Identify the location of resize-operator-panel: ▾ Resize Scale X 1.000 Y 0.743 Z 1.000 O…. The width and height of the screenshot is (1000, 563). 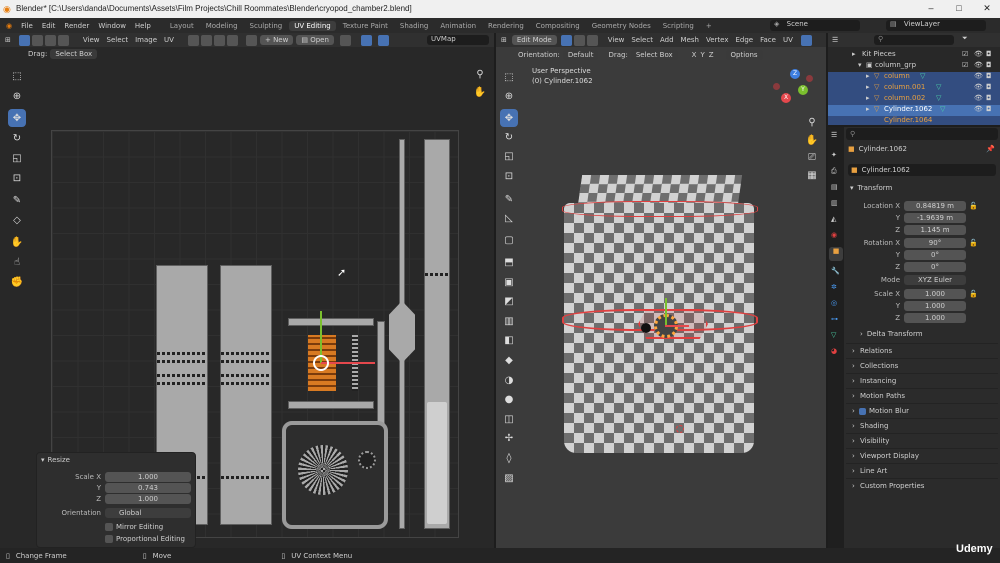
(116, 500).